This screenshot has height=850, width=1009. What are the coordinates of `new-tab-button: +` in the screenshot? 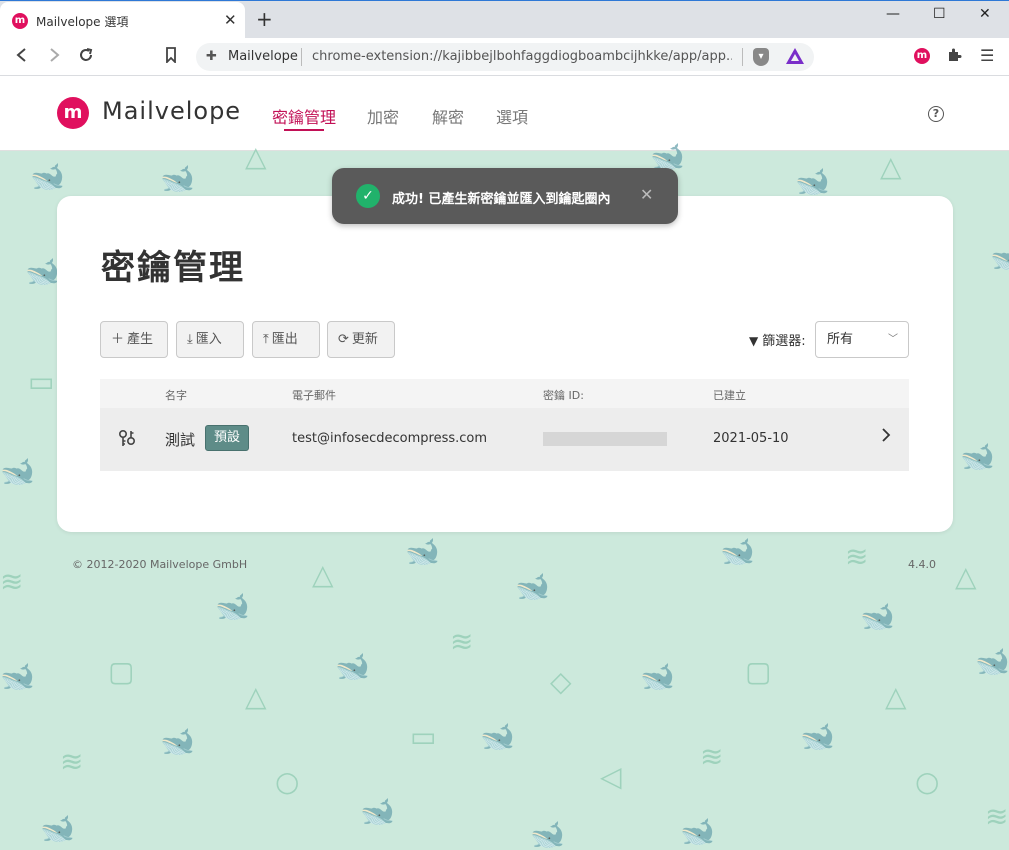 It's located at (264, 19).